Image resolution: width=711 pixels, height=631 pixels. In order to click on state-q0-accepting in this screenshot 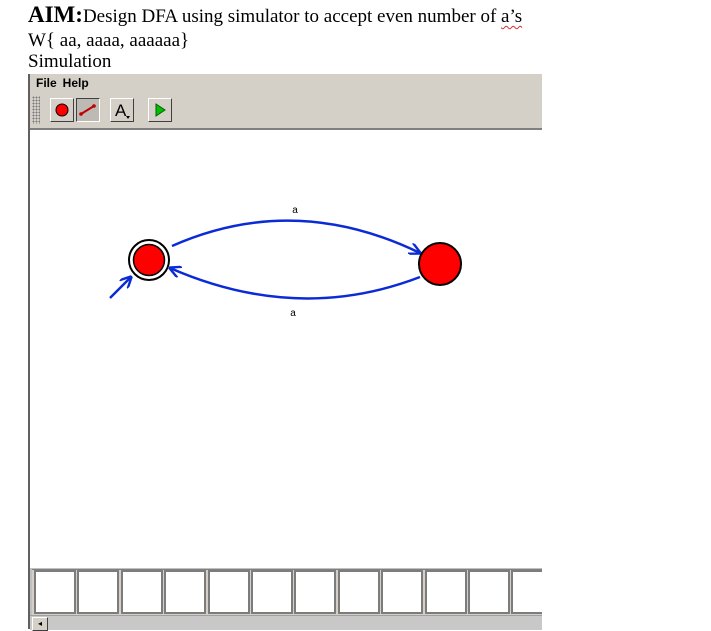, I will do `click(149, 260)`.